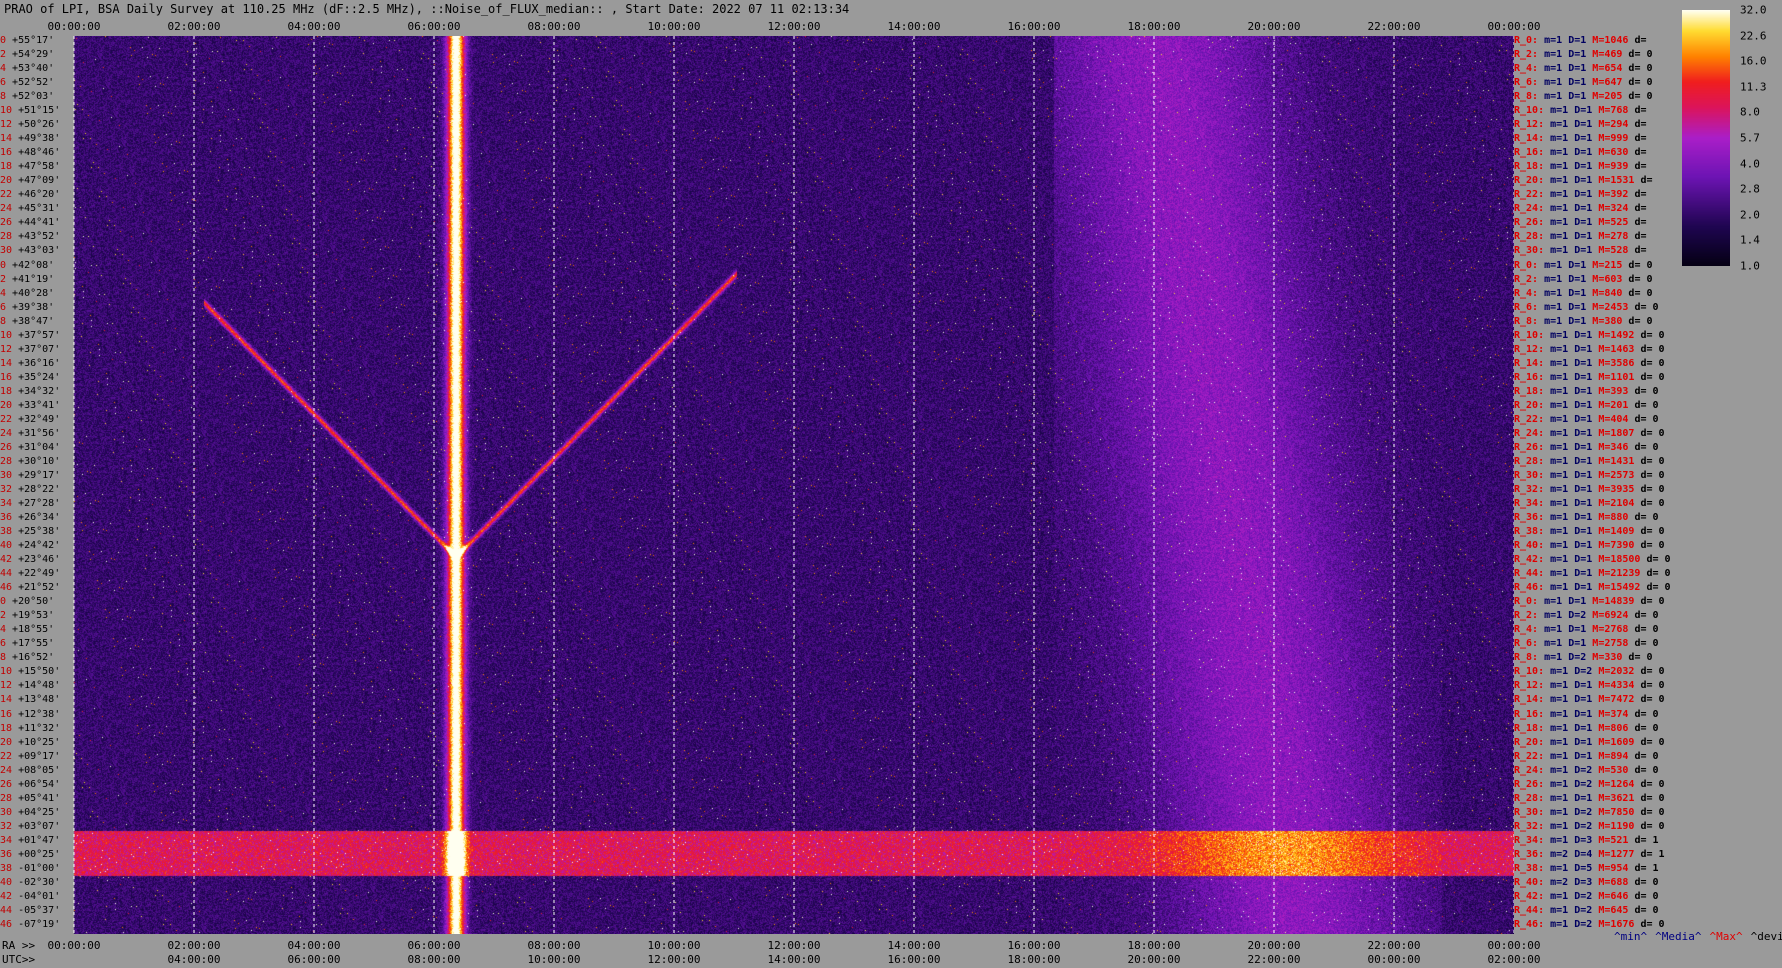  I want to click on colorbar-tick-label: 8.0, so click(1750, 112).